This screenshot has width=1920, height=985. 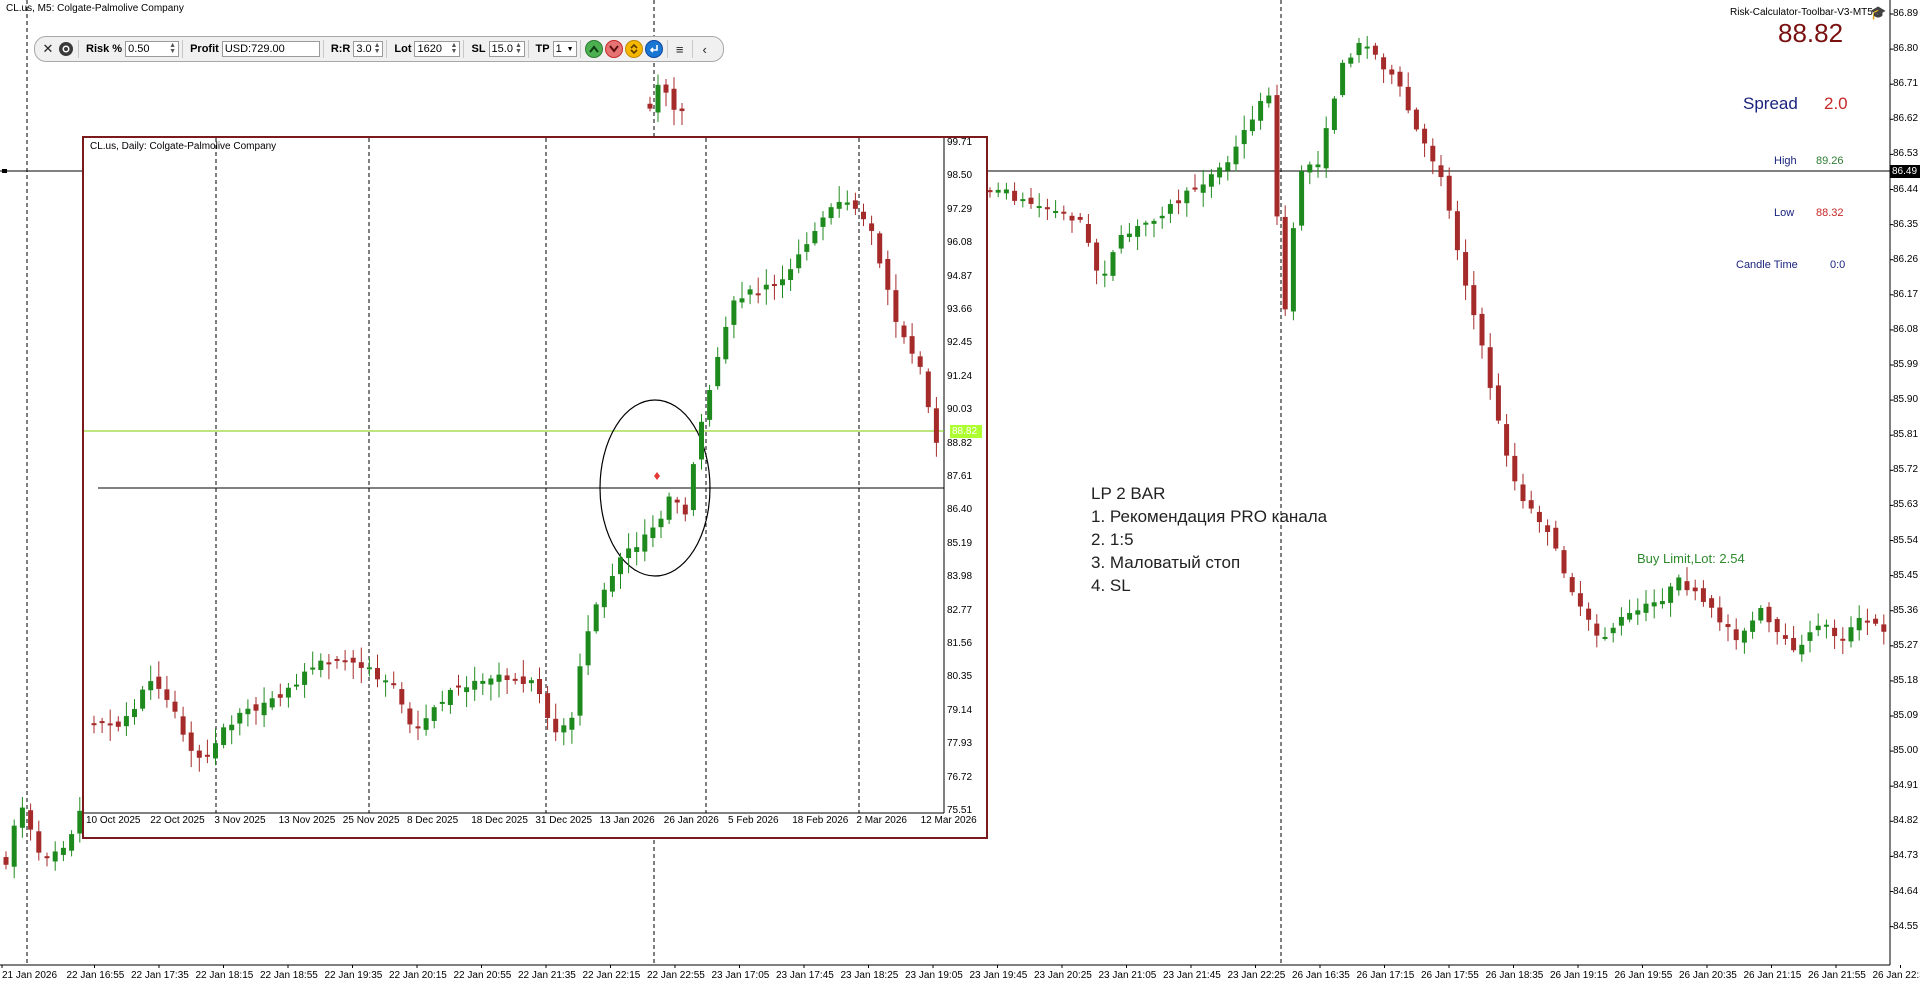 I want to click on daily-time-tick-label: 18 Dec 2025, so click(x=499, y=820).